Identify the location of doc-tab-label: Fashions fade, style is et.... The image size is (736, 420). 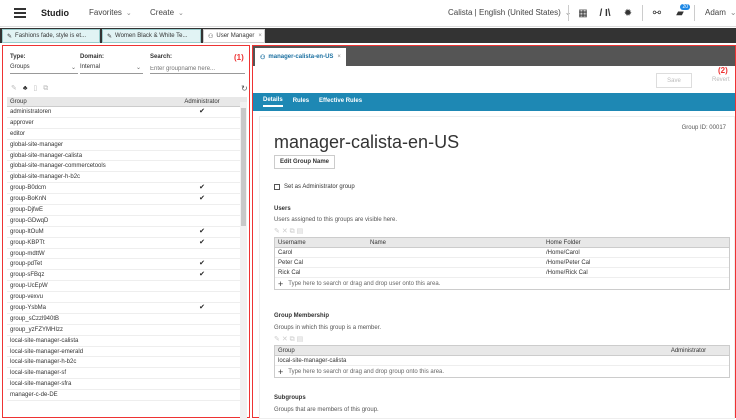
(51, 36).